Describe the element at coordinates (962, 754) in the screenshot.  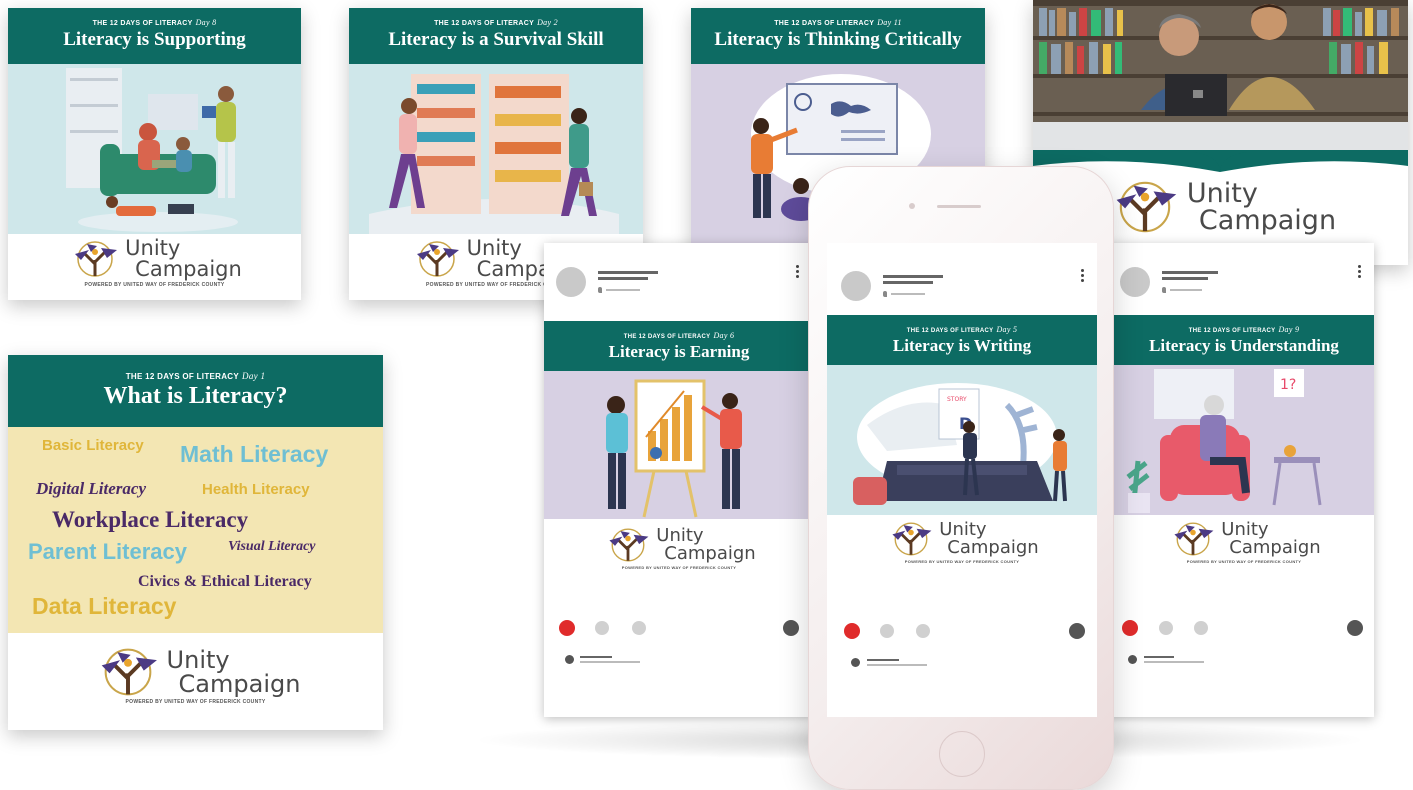
I see `home-button` at that location.